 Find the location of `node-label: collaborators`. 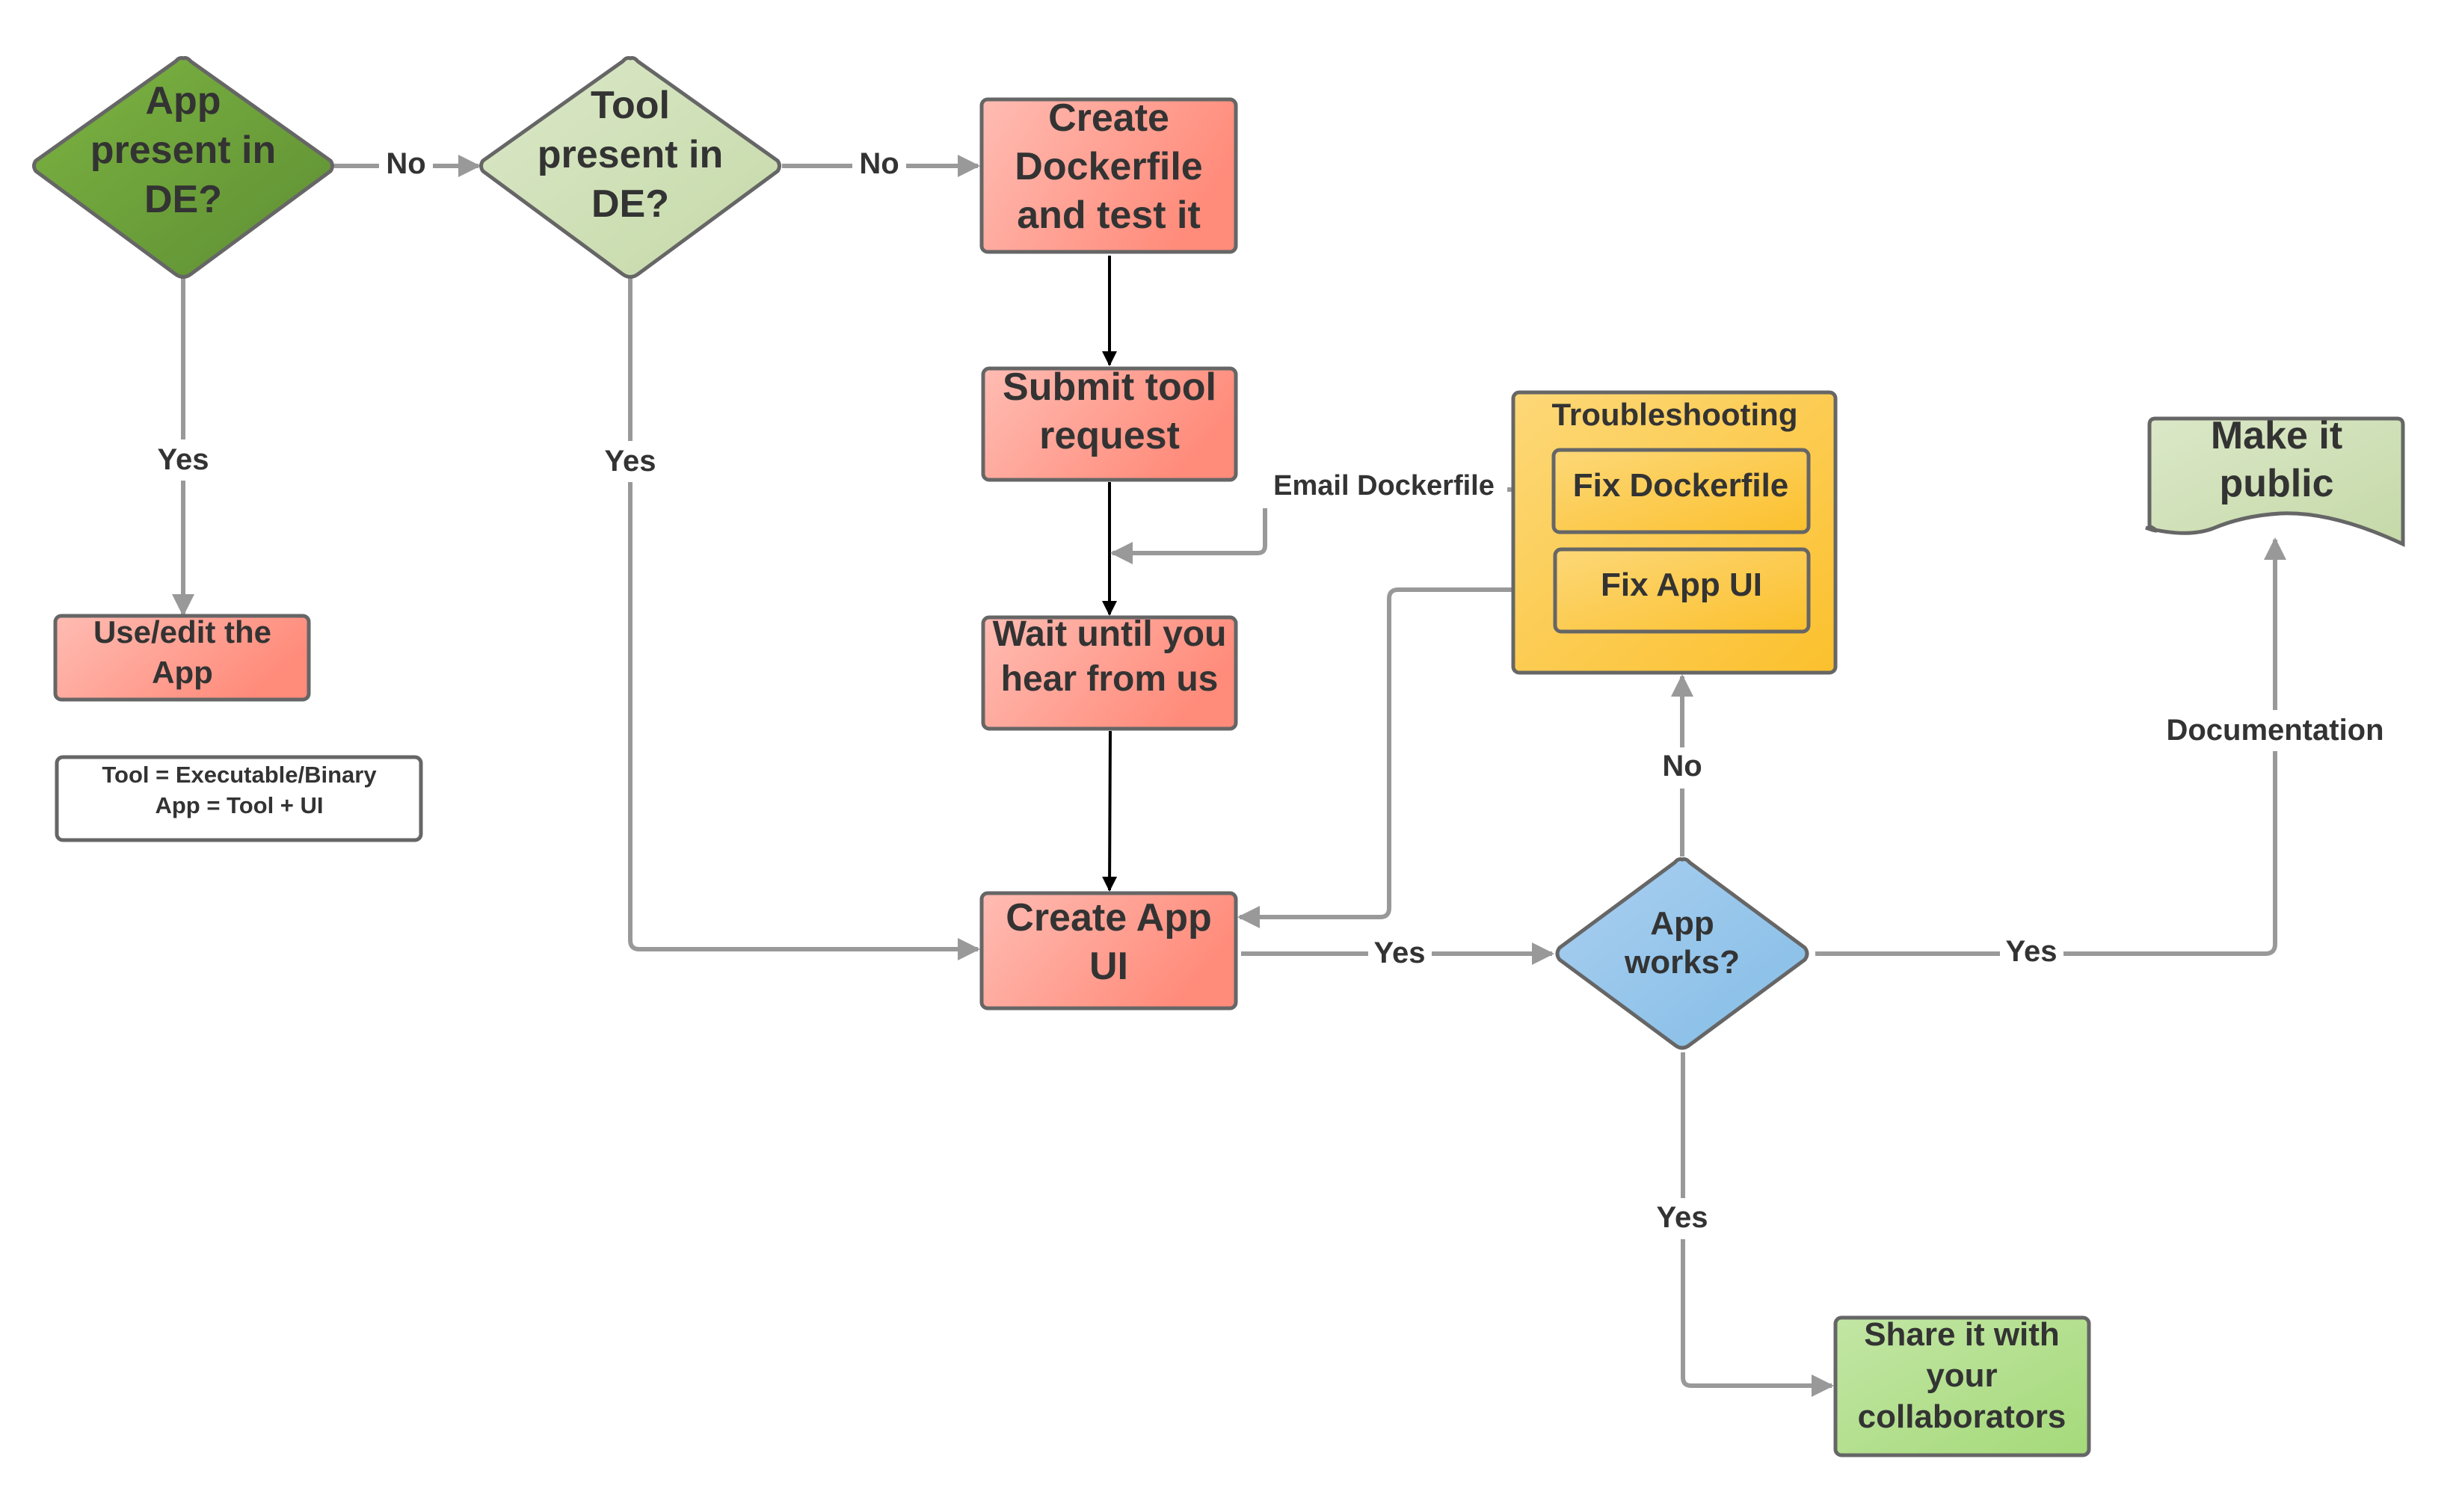

node-label: collaborators is located at coordinates (1962, 1417).